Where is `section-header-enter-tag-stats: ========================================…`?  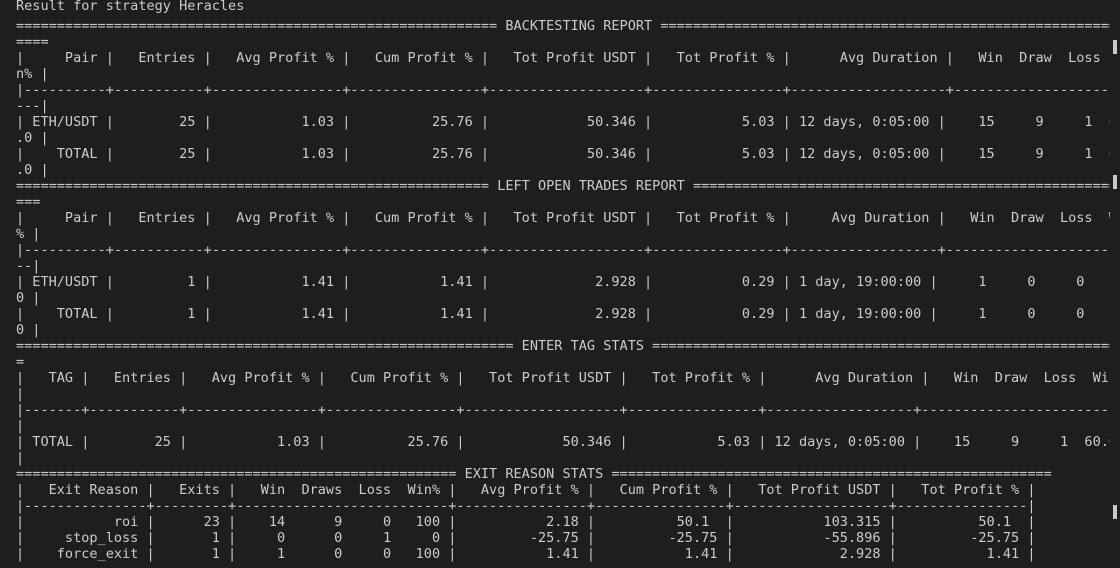
section-header-enter-tag-stats: ========================================… is located at coordinates (563, 346).